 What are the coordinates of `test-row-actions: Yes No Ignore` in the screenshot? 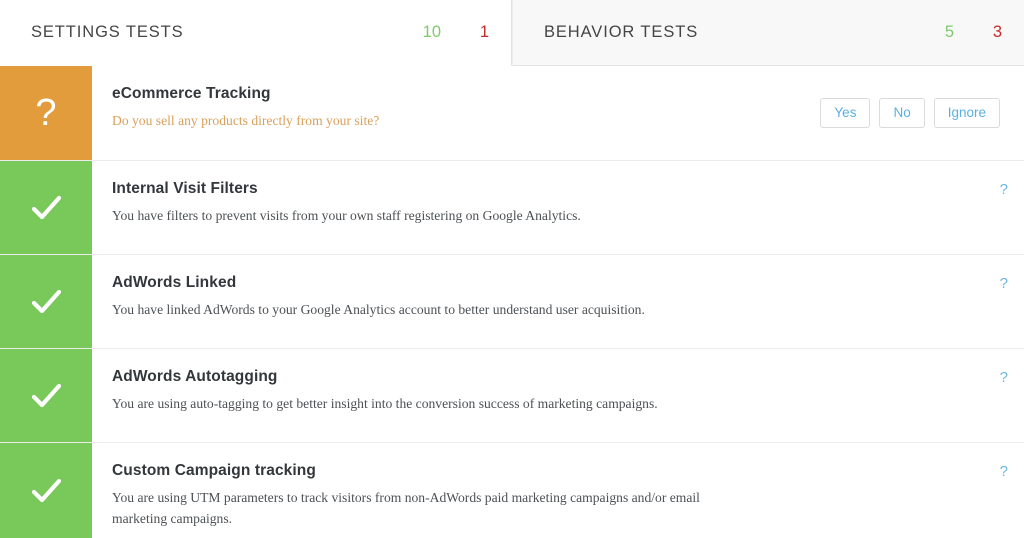 It's located at (917, 113).